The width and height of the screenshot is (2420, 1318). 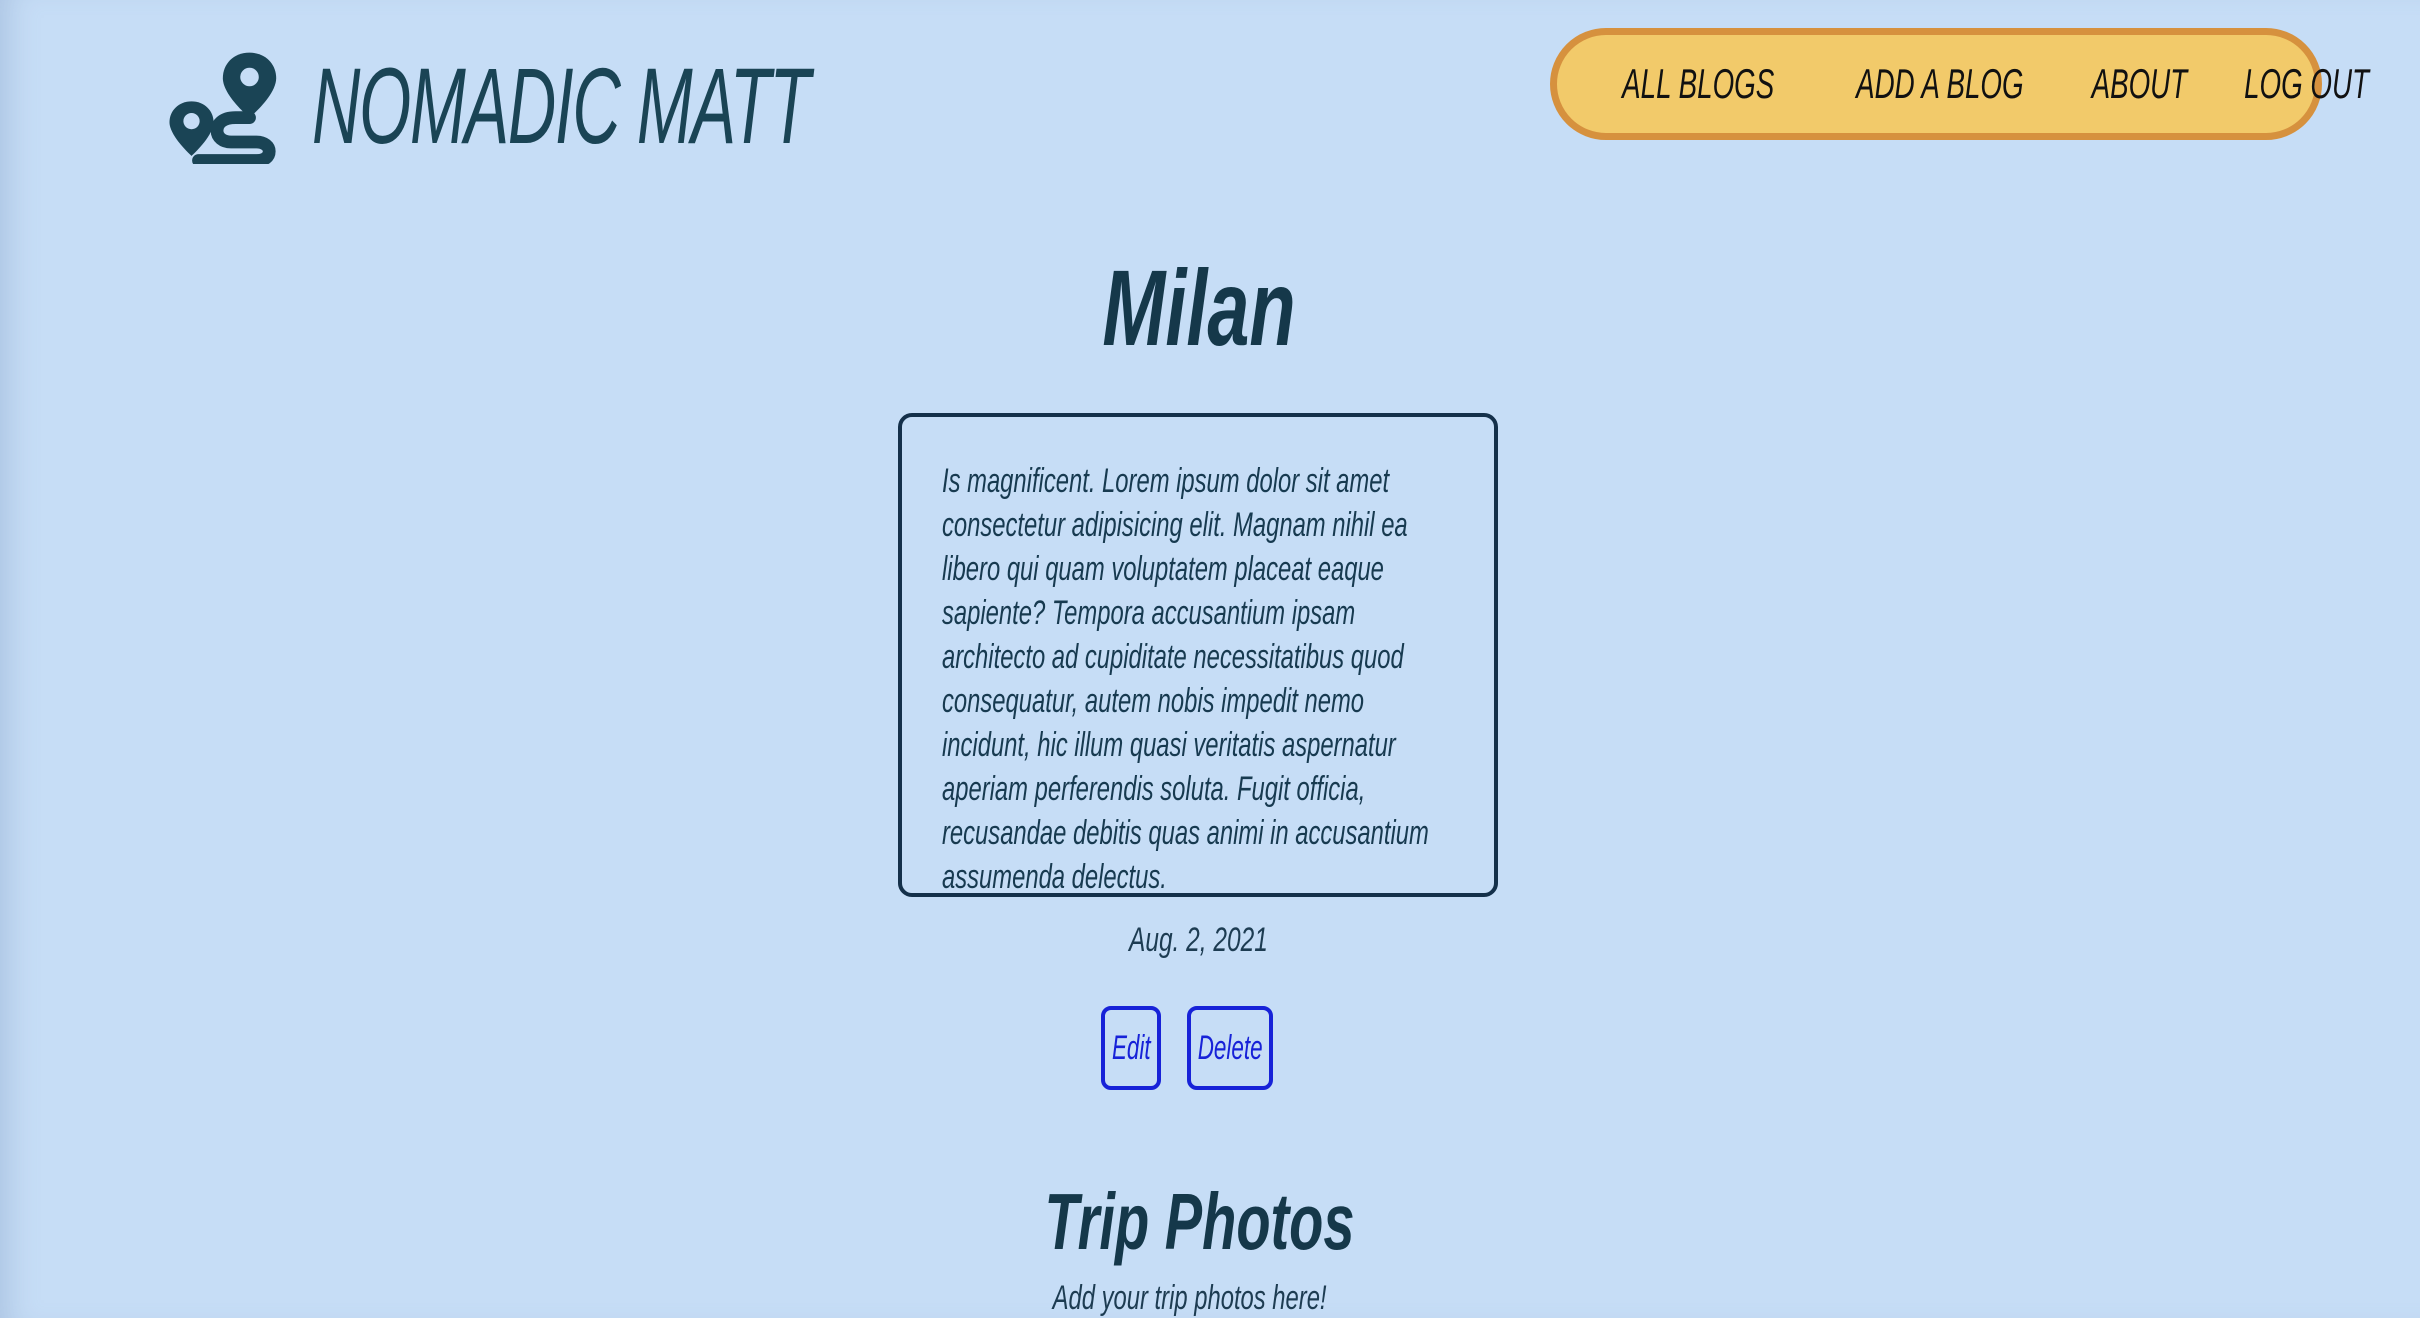 I want to click on trip-photos-subtitle-text: Add your trip photos here!, so click(x=1190, y=1298).